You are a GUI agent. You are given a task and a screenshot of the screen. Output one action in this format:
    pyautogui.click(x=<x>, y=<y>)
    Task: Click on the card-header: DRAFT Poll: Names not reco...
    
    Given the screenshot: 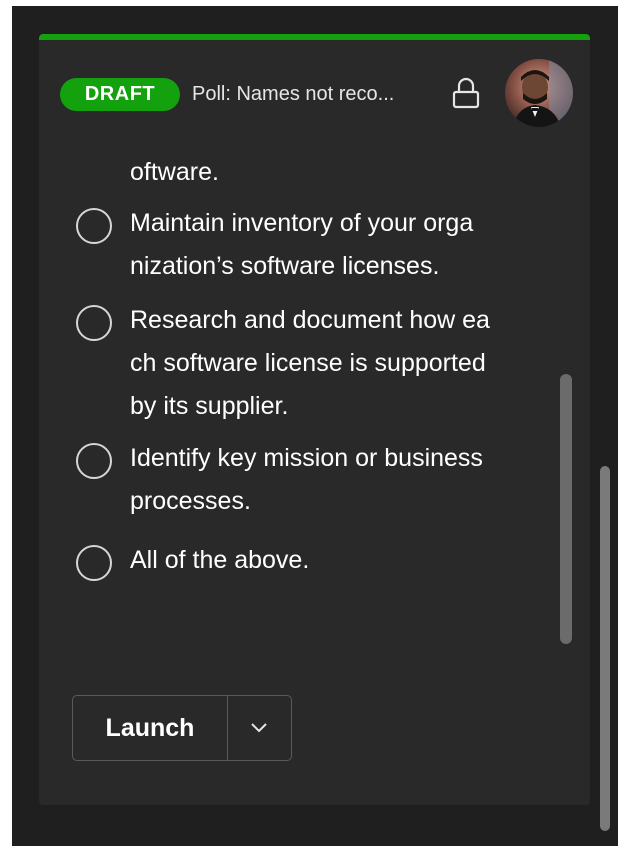 What is the action you would take?
    pyautogui.click(x=317, y=93)
    